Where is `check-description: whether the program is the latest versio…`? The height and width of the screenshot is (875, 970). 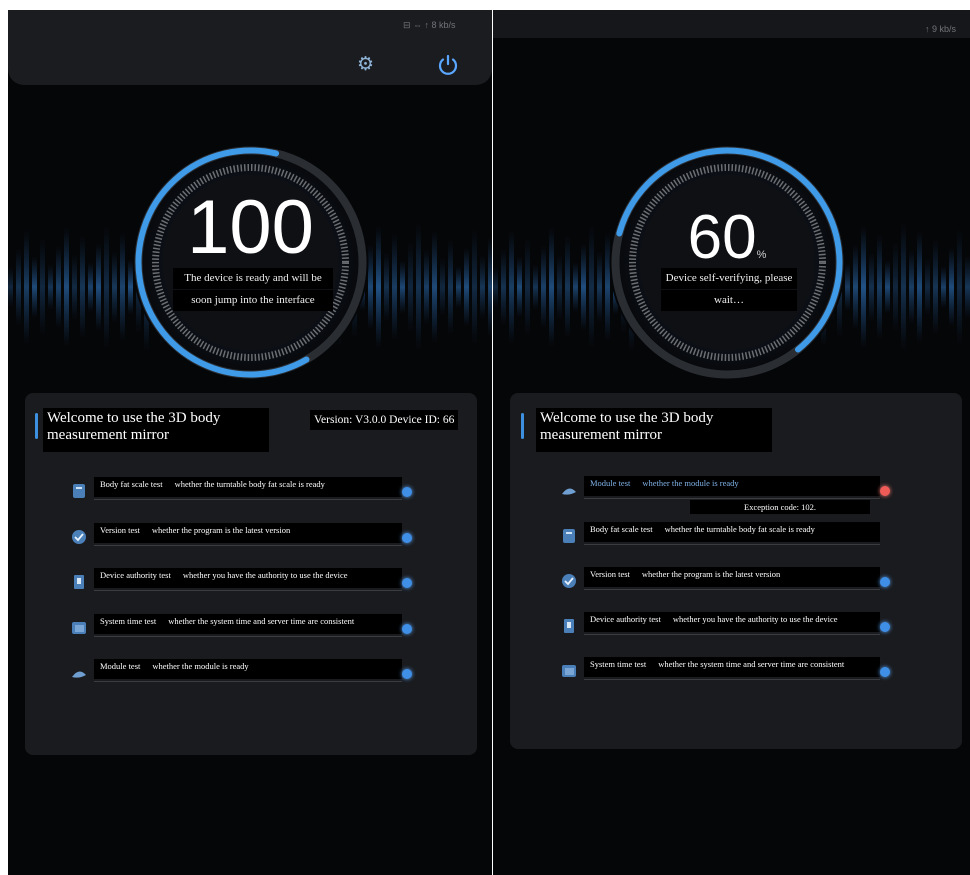 check-description: whether the program is the latest versio… is located at coordinates (711, 574).